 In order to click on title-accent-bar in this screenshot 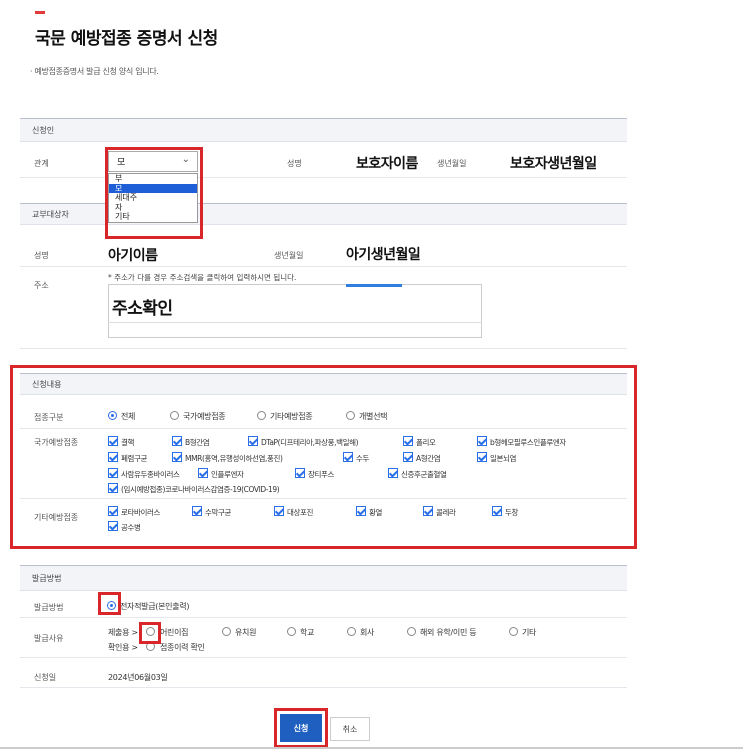, I will do `click(40, 12)`.